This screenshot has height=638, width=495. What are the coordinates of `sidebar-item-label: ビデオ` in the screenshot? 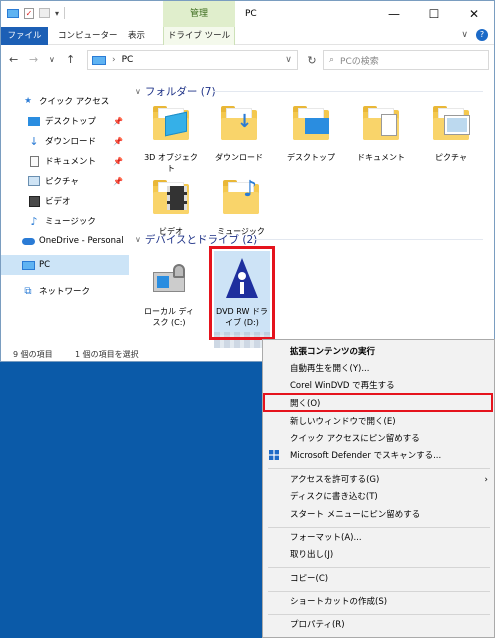 It's located at (58, 202).